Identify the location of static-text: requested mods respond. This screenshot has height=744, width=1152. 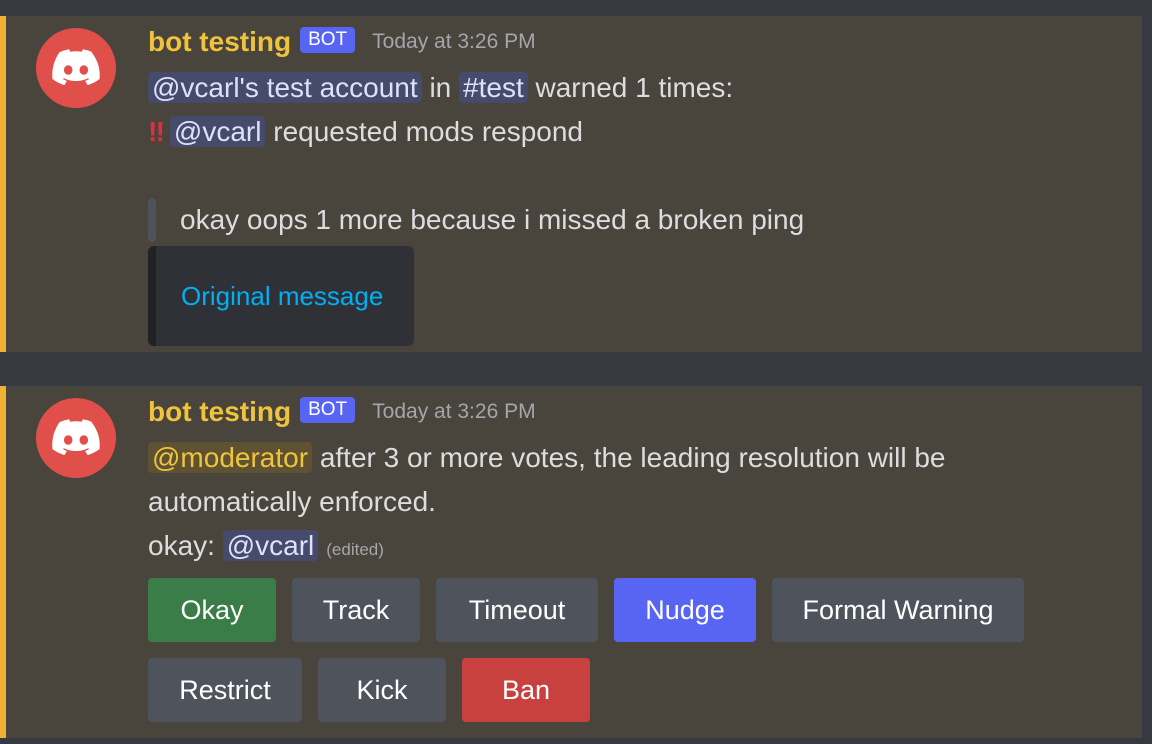
(428, 131).